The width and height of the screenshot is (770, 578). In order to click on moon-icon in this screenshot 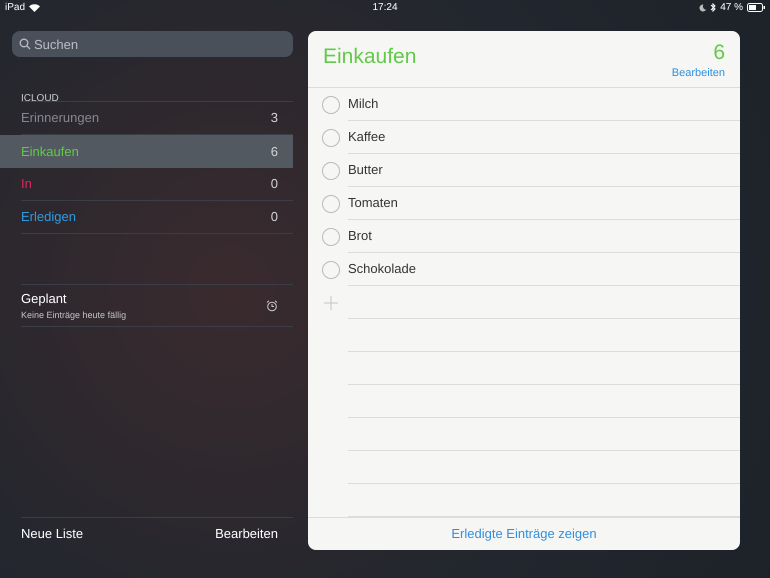, I will do `click(702, 8)`.